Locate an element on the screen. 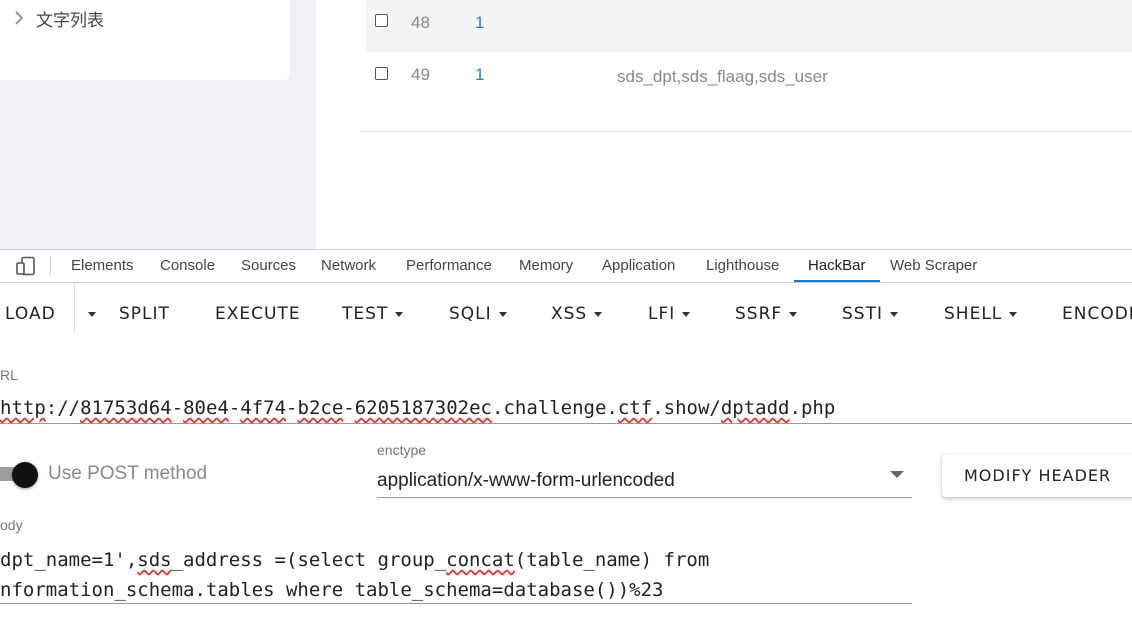 The height and width of the screenshot is (628, 1132). url-label: RL is located at coordinates (9, 375).